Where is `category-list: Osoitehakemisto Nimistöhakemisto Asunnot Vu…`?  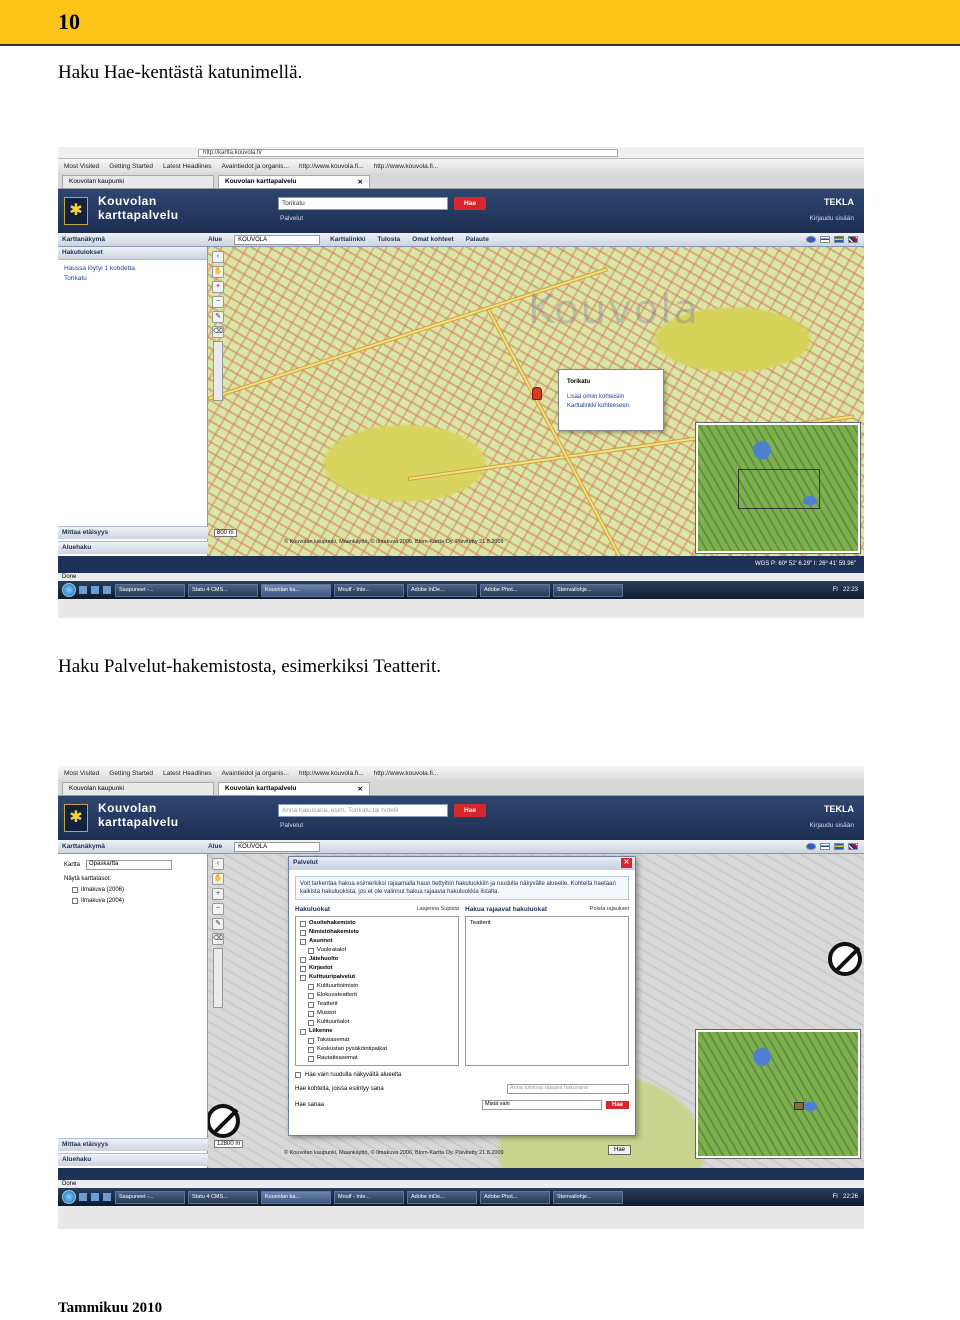
category-list: Osoitehakemisto Nimistöhakemisto Asunnot Vu… is located at coordinates (377, 991).